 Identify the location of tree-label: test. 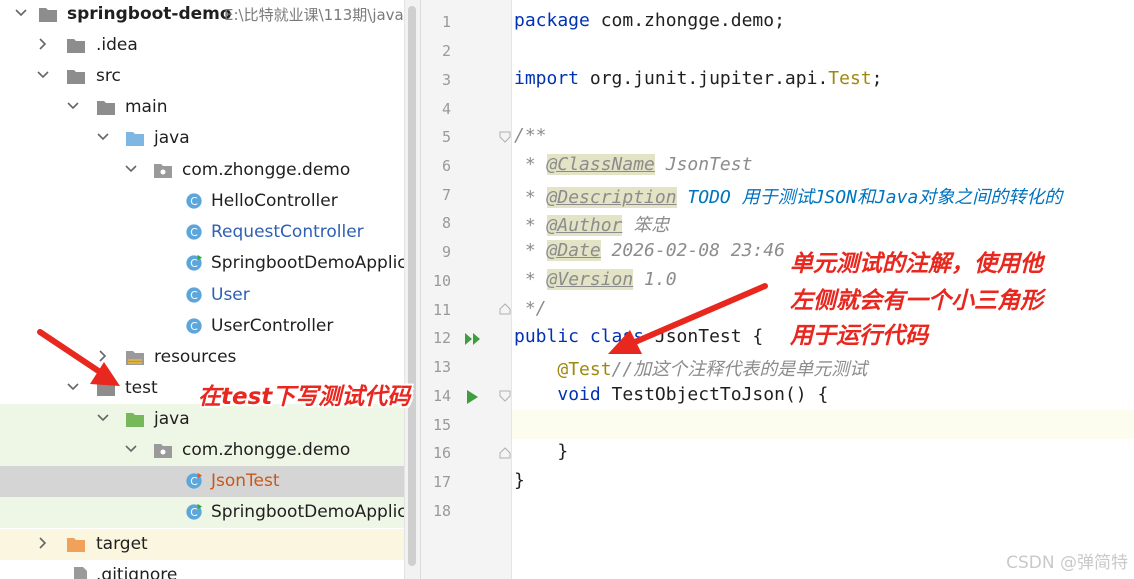
(141, 388).